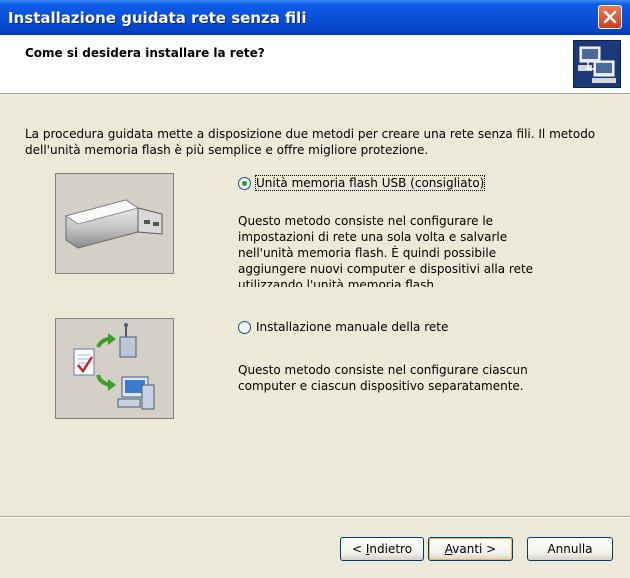 The image size is (630, 578). I want to click on title-bar: Installazione guidata rete senza fili, so click(315, 17).